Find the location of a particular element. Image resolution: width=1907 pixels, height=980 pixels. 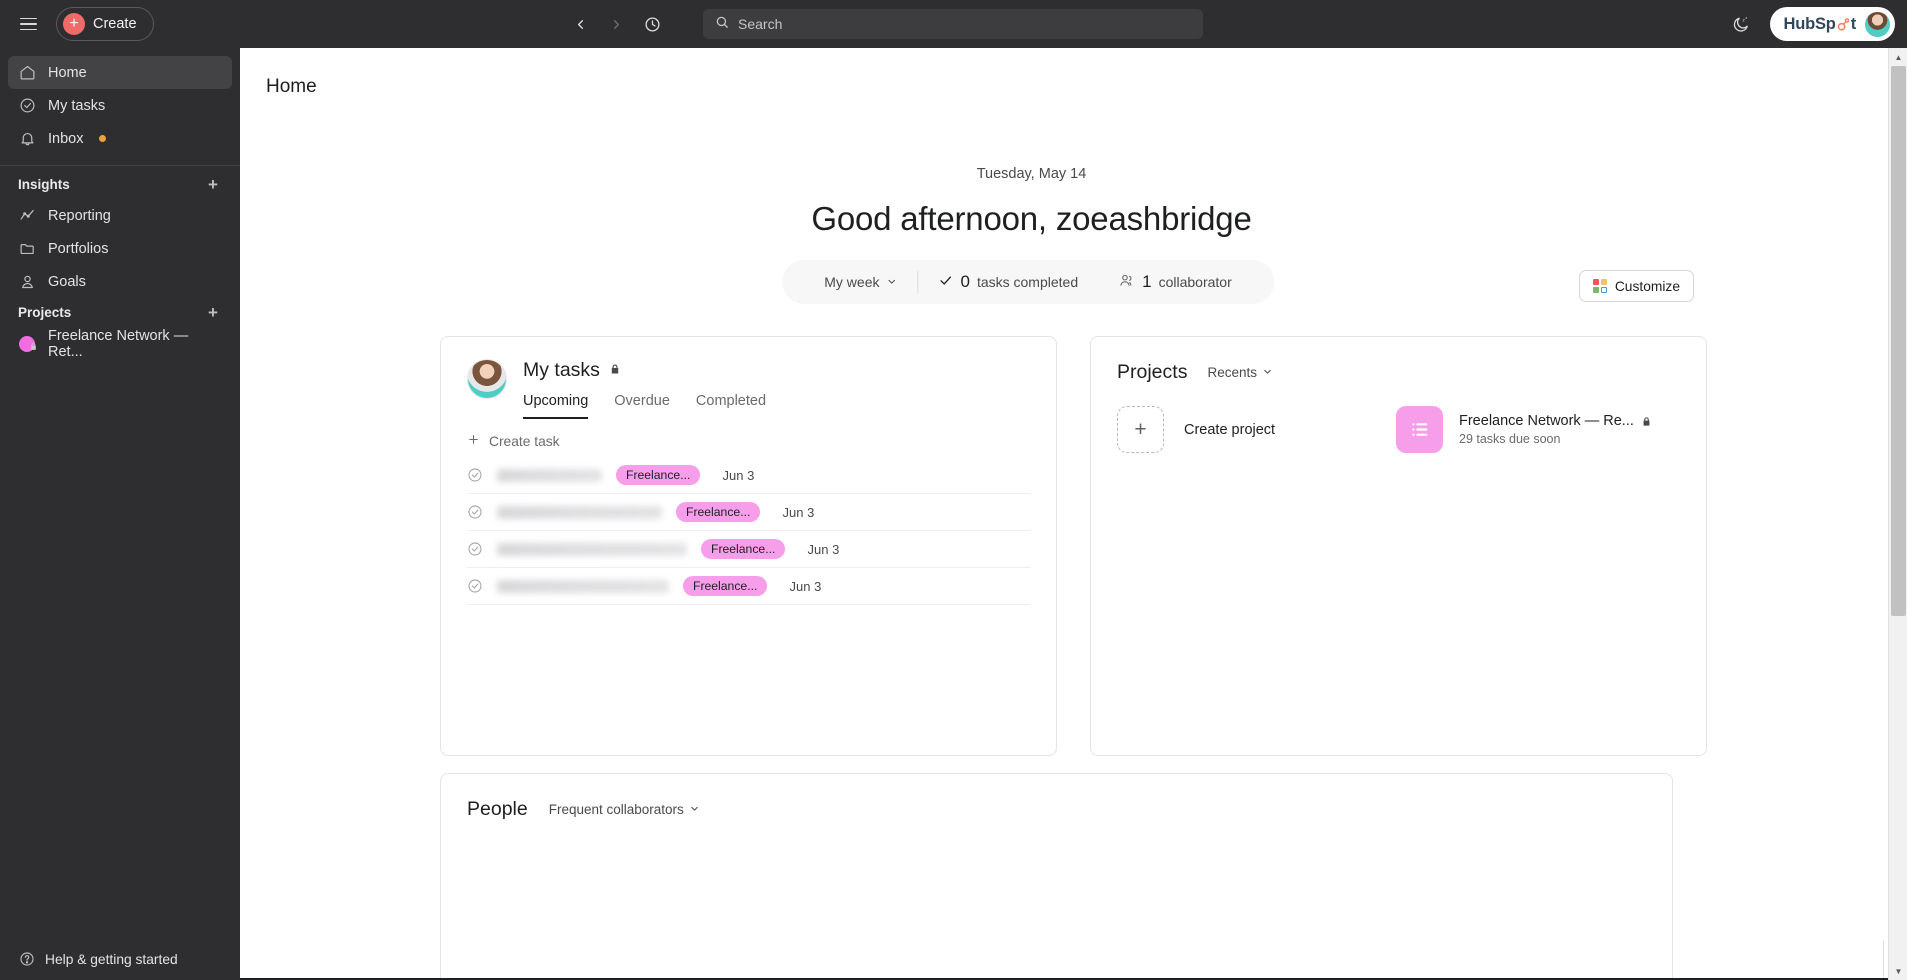

sidebar-group-insights: Insights + is located at coordinates (120, 184).